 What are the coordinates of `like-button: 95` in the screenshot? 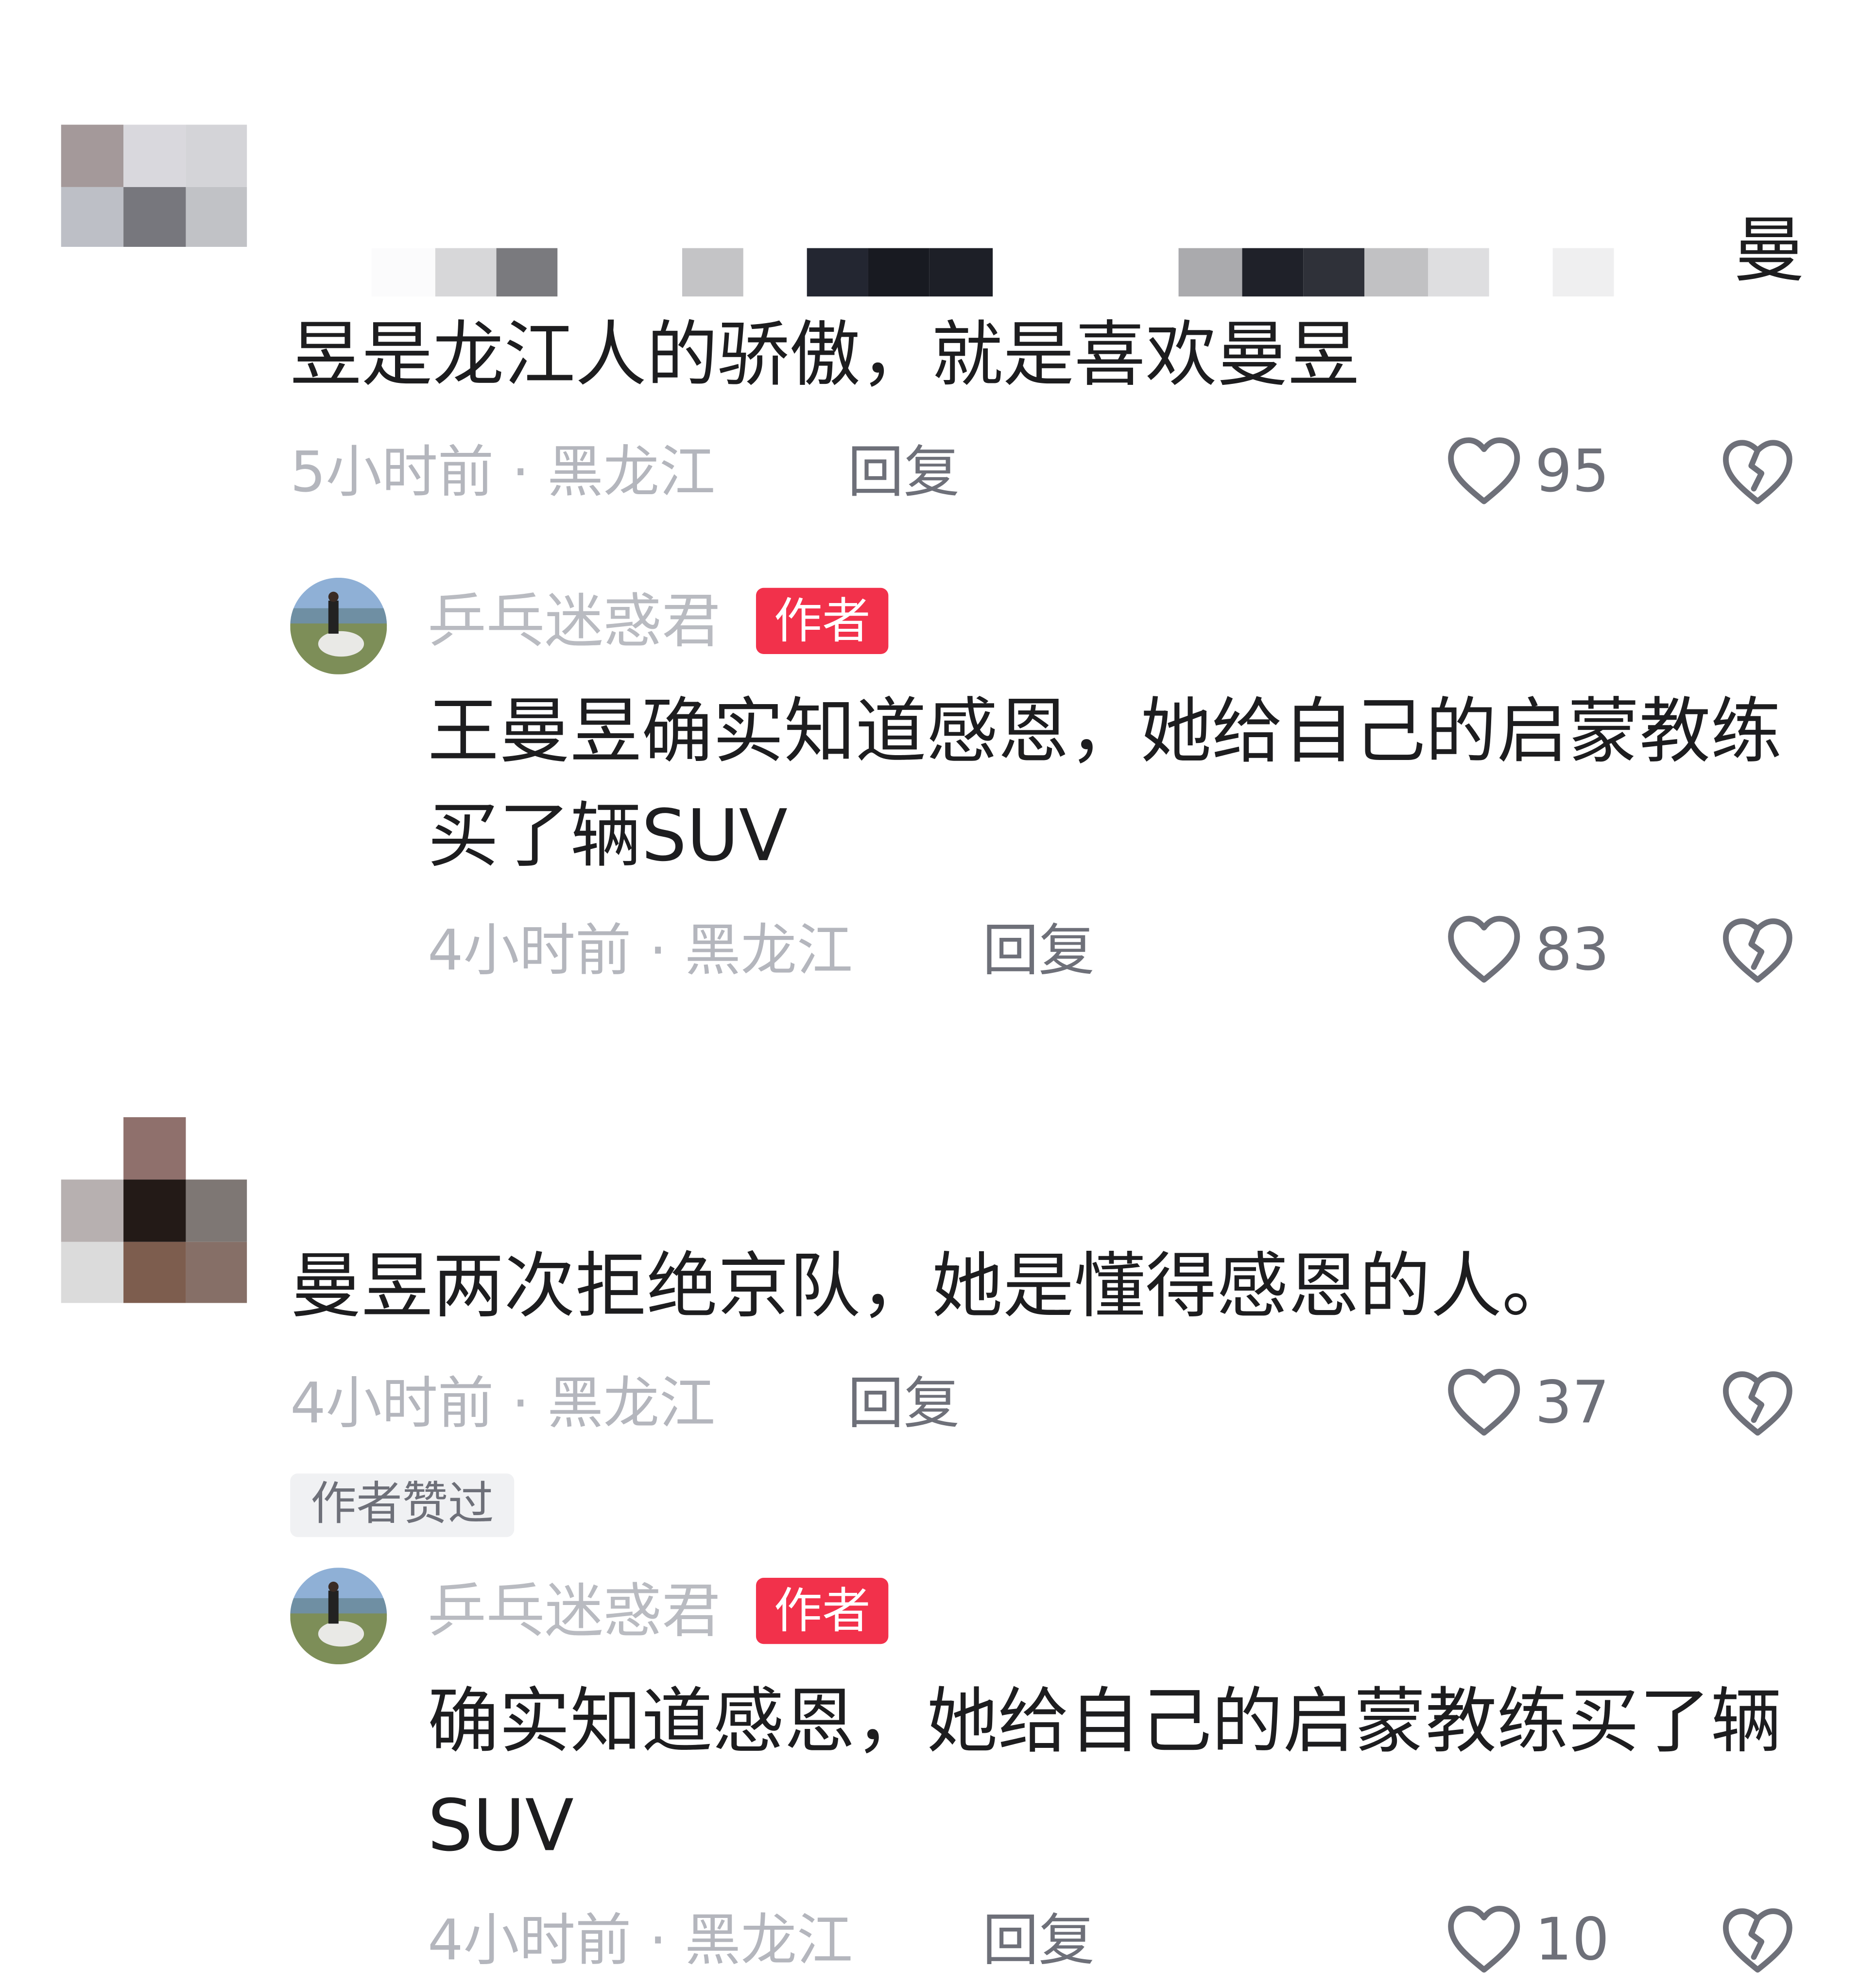 It's located at (1528, 471).